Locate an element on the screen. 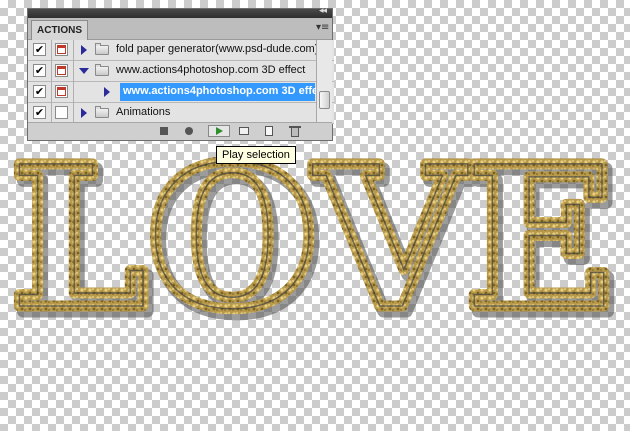  tab-actions: ACTIONS is located at coordinates (59, 30).